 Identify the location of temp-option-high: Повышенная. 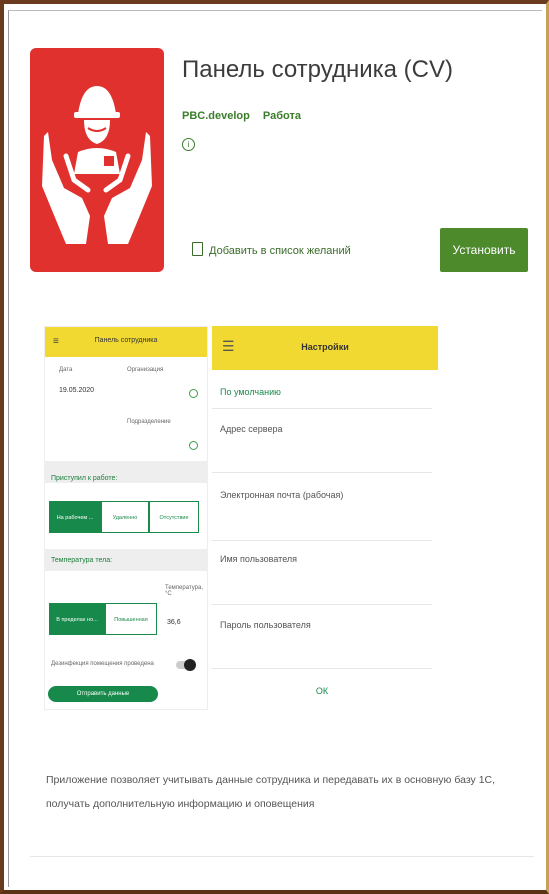
(131, 619).